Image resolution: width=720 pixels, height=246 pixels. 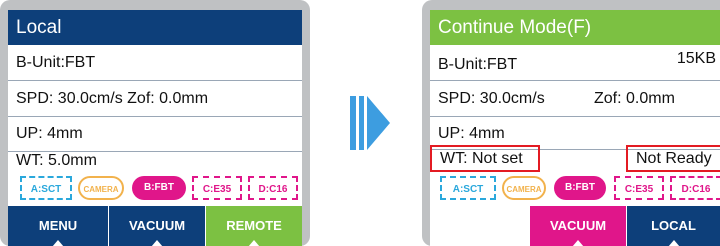 I want to click on left-unit-row: B-Unit:FBT, so click(x=56, y=62).